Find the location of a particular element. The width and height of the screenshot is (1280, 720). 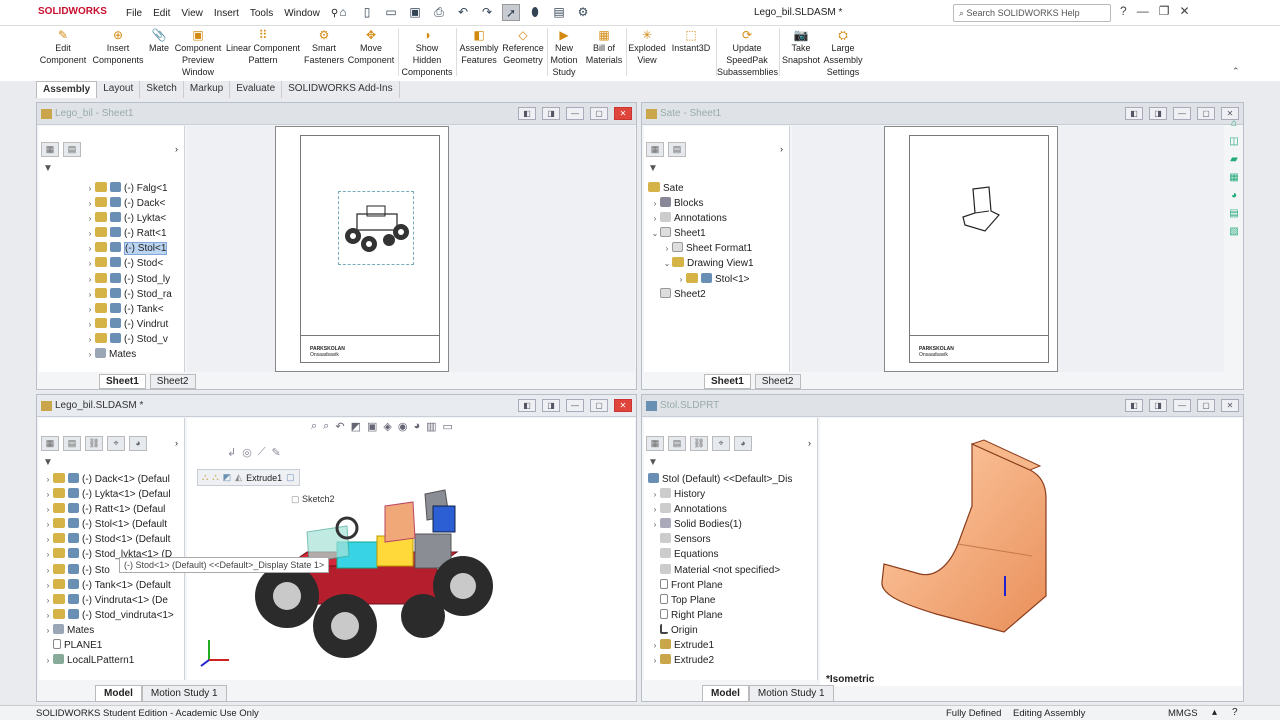

display-style-icon: ◈ is located at coordinates (387, 426).